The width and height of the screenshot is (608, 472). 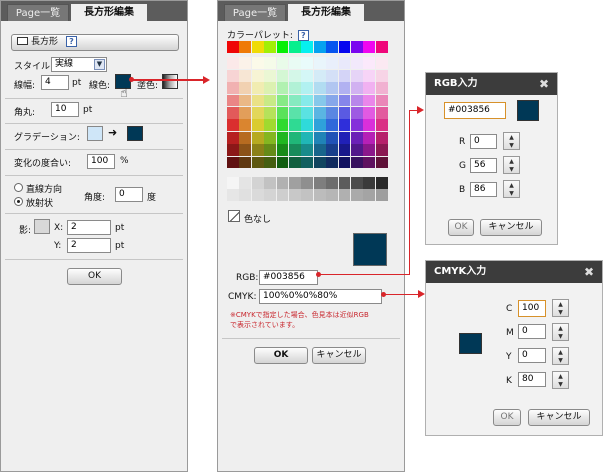 I want to click on g-input: 56, so click(x=483, y=165).